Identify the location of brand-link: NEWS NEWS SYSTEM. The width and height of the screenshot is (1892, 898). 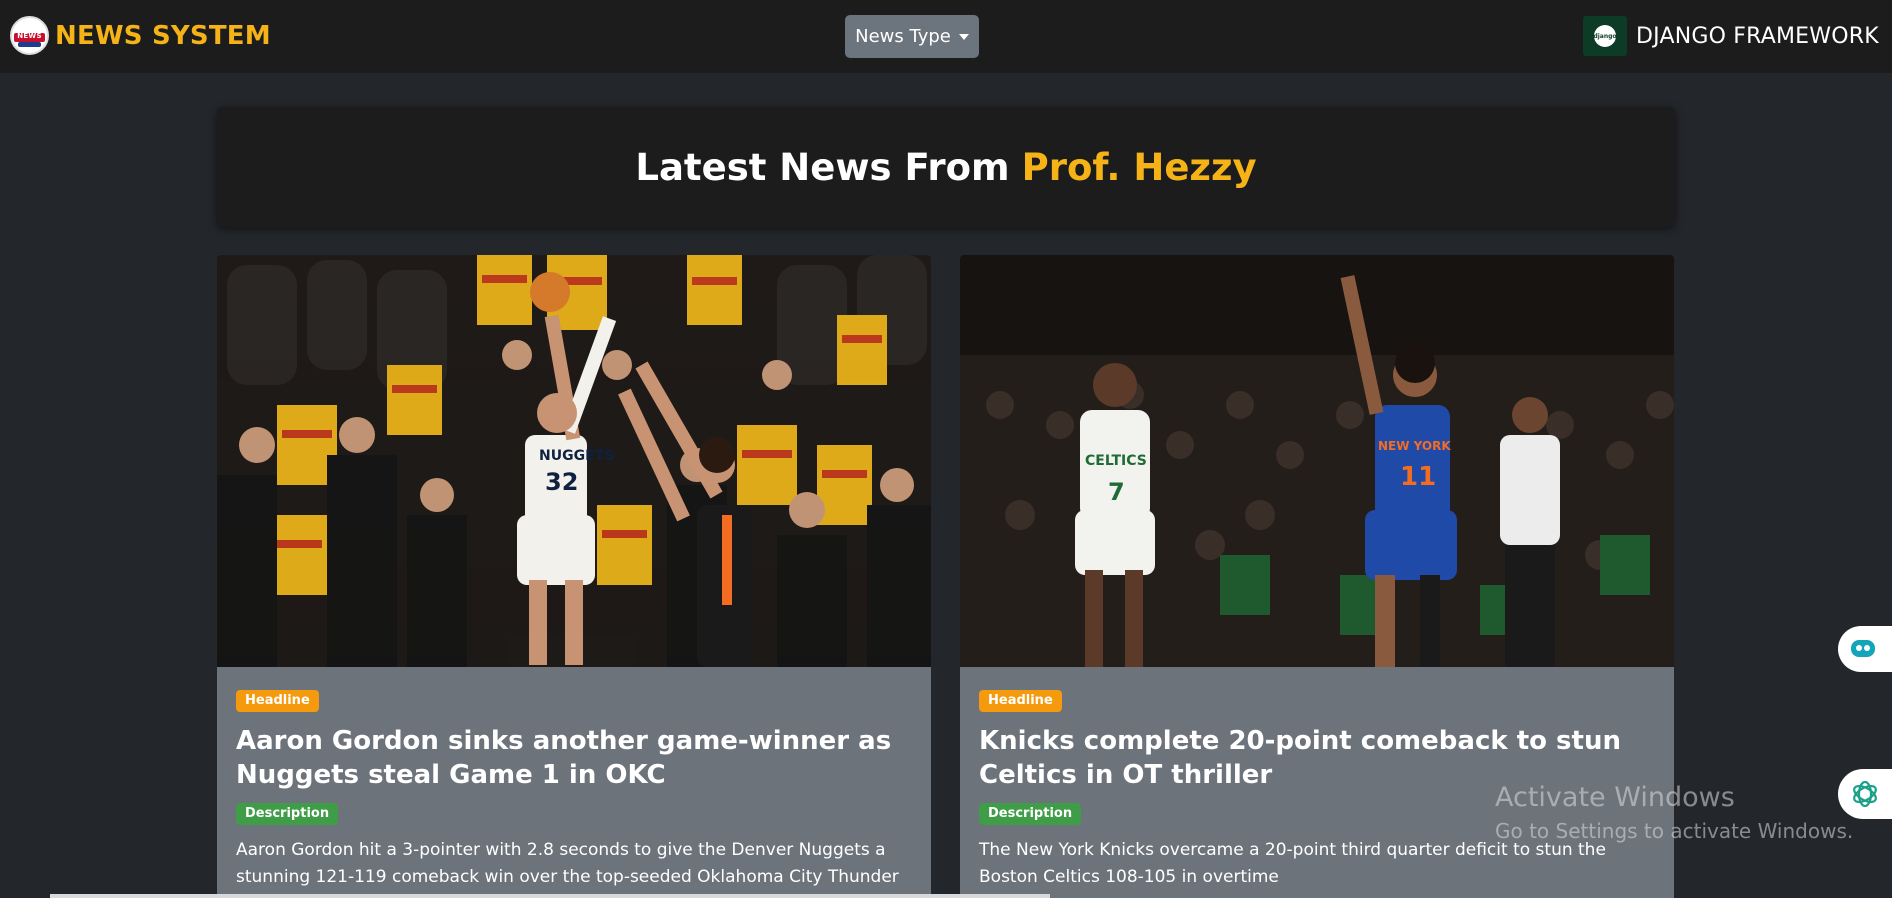
(140, 35).